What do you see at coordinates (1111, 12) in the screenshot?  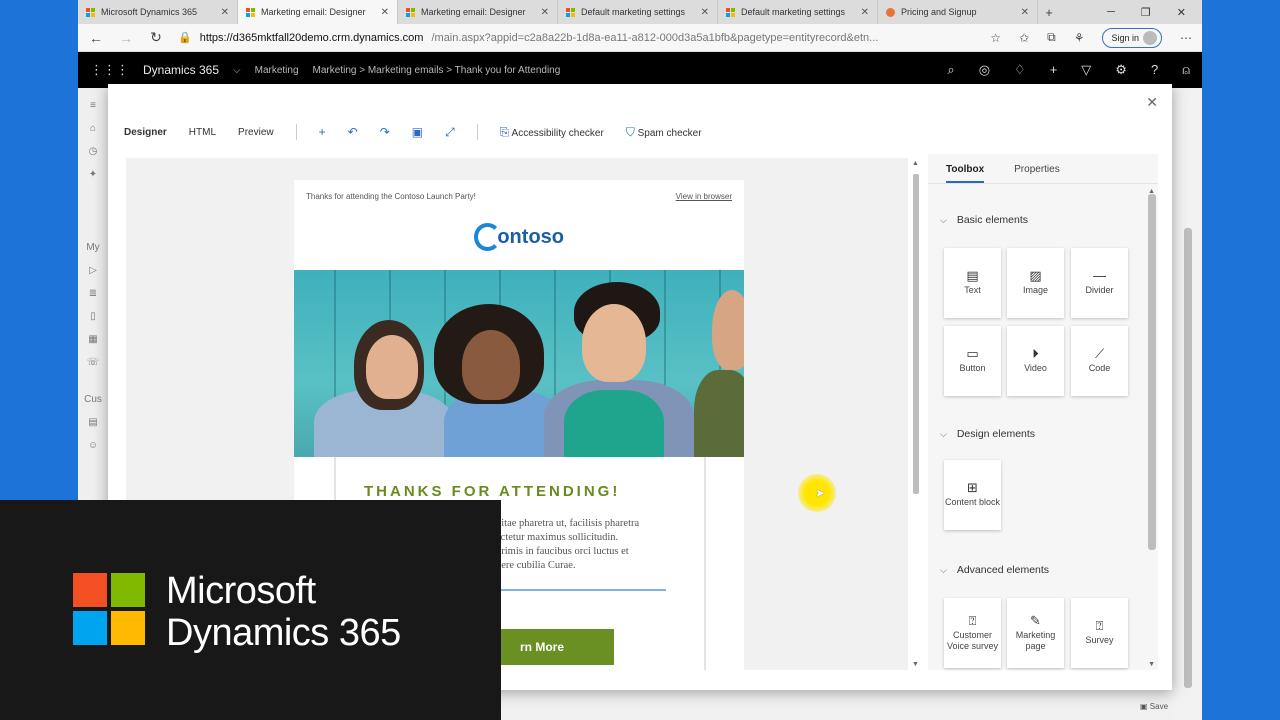 I see `minimize-icon: ─` at bounding box center [1111, 12].